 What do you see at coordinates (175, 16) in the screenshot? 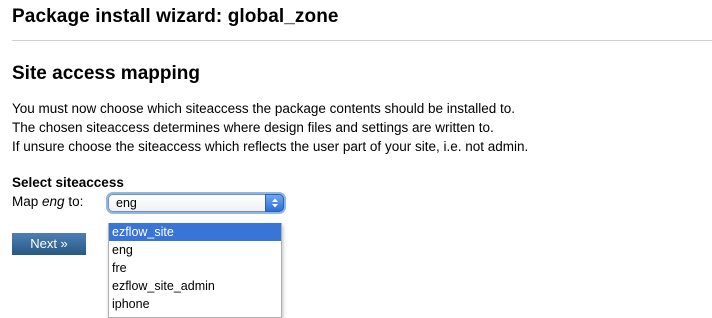
I see `wizard-title: Package install wizard: global_zone` at bounding box center [175, 16].